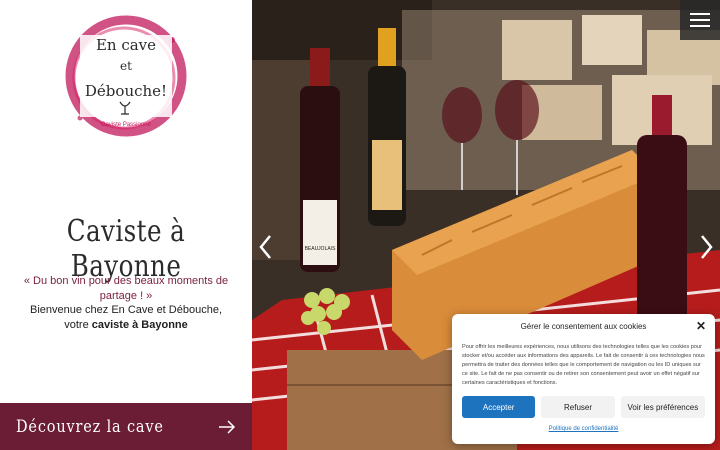 The height and width of the screenshot is (450, 720). I want to click on cookie-title: Gérer le consentement aux cookies, so click(583, 326).